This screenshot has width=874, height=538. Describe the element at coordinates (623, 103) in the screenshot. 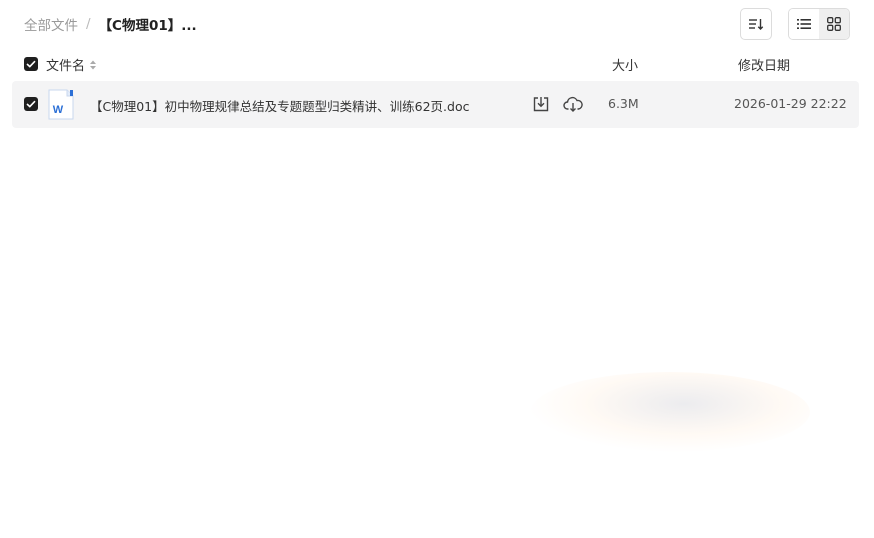

I see `file-size: 6.3M` at that location.